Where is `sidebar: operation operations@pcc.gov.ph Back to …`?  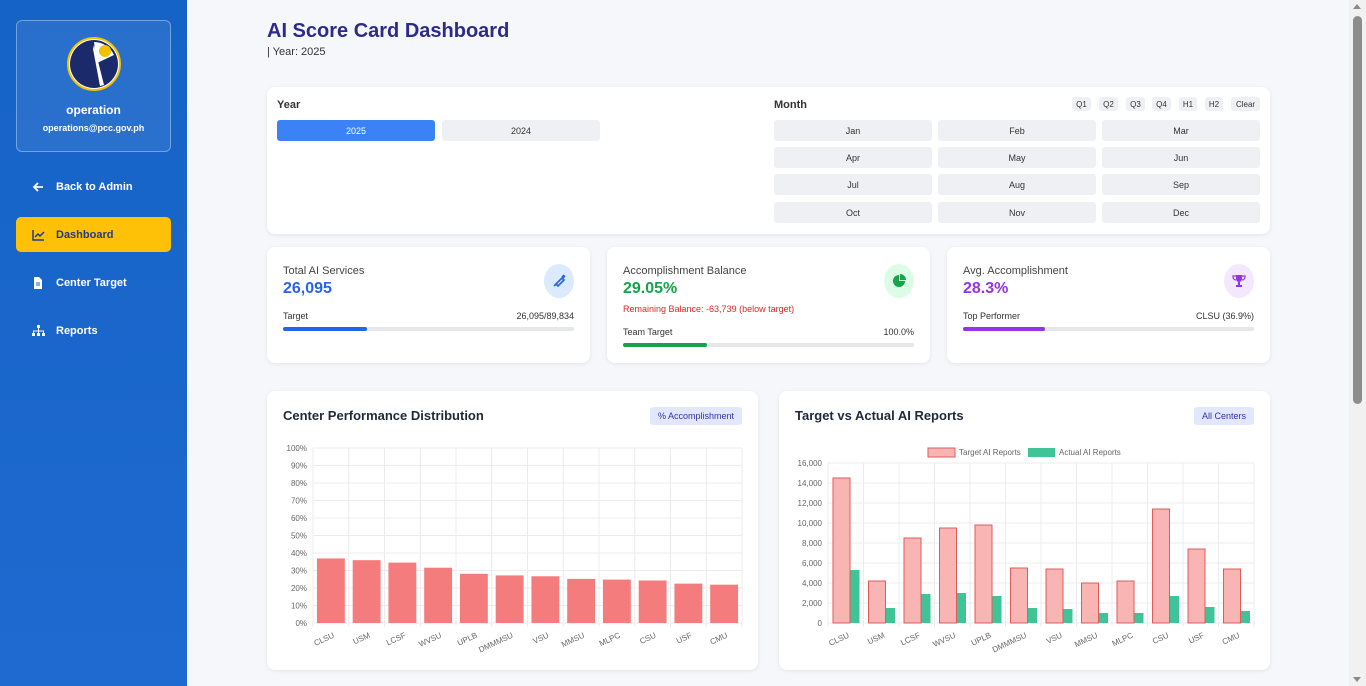
sidebar: operation operations@pcc.gov.ph Back to … is located at coordinates (93, 343).